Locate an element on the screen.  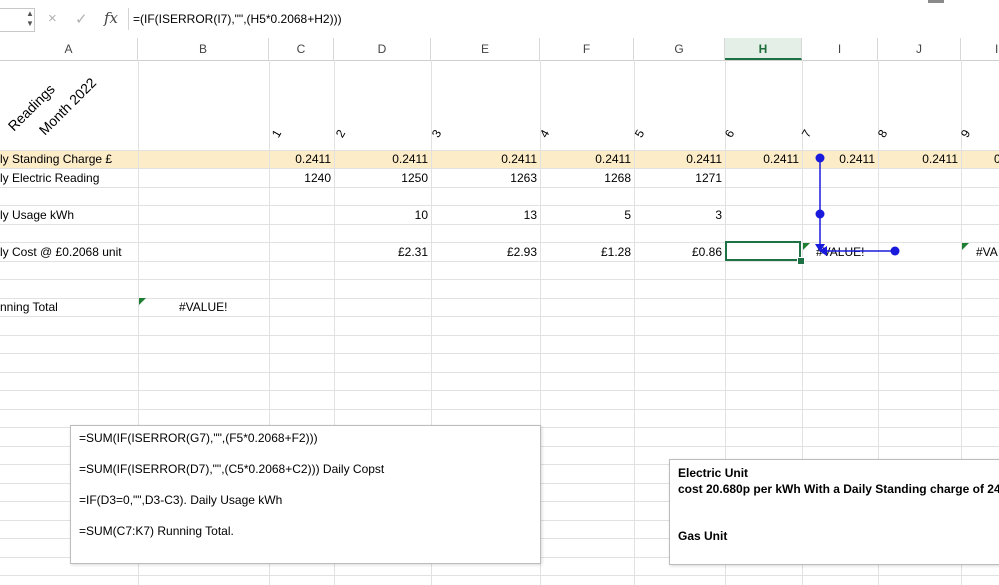
column-header-d: D is located at coordinates (382, 49).